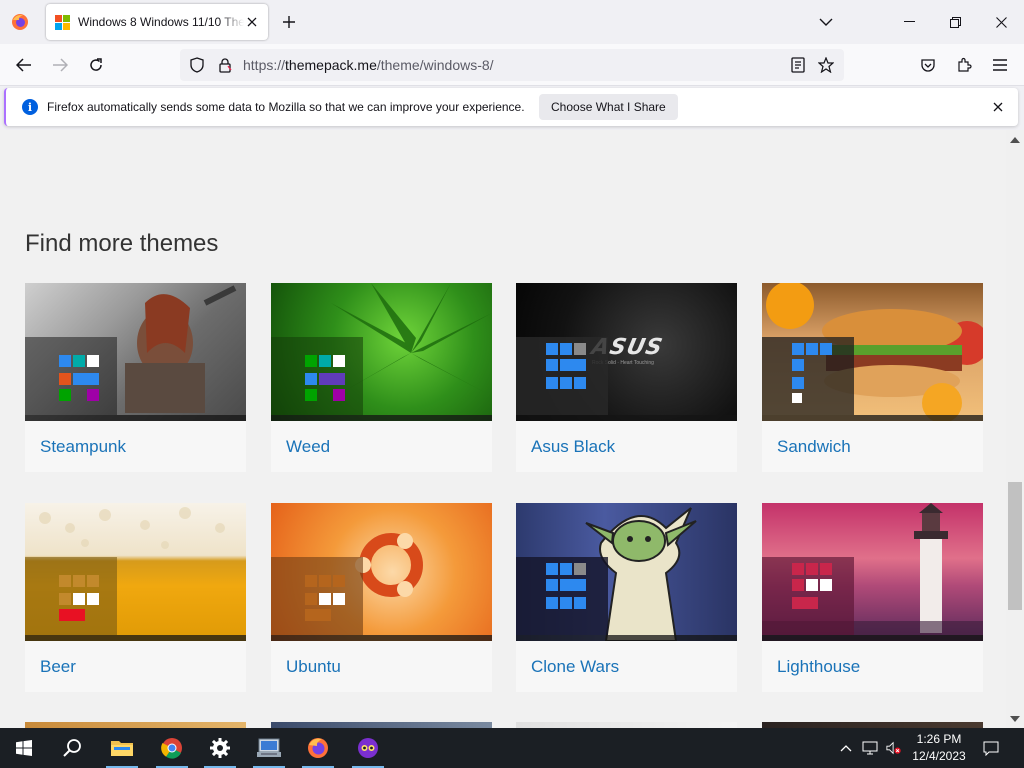  What do you see at coordinates (30, 107) in the screenshot?
I see `info-icon: i` at bounding box center [30, 107].